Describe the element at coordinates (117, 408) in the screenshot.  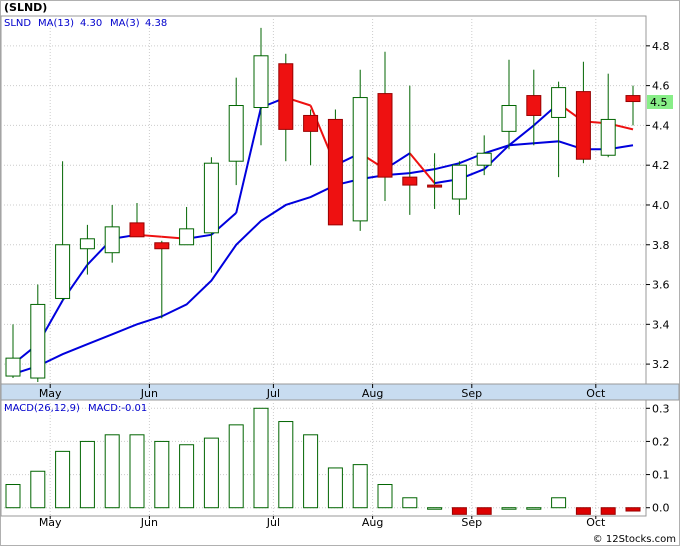
I see `macd-legend-value: MACD:-0.01` at that location.